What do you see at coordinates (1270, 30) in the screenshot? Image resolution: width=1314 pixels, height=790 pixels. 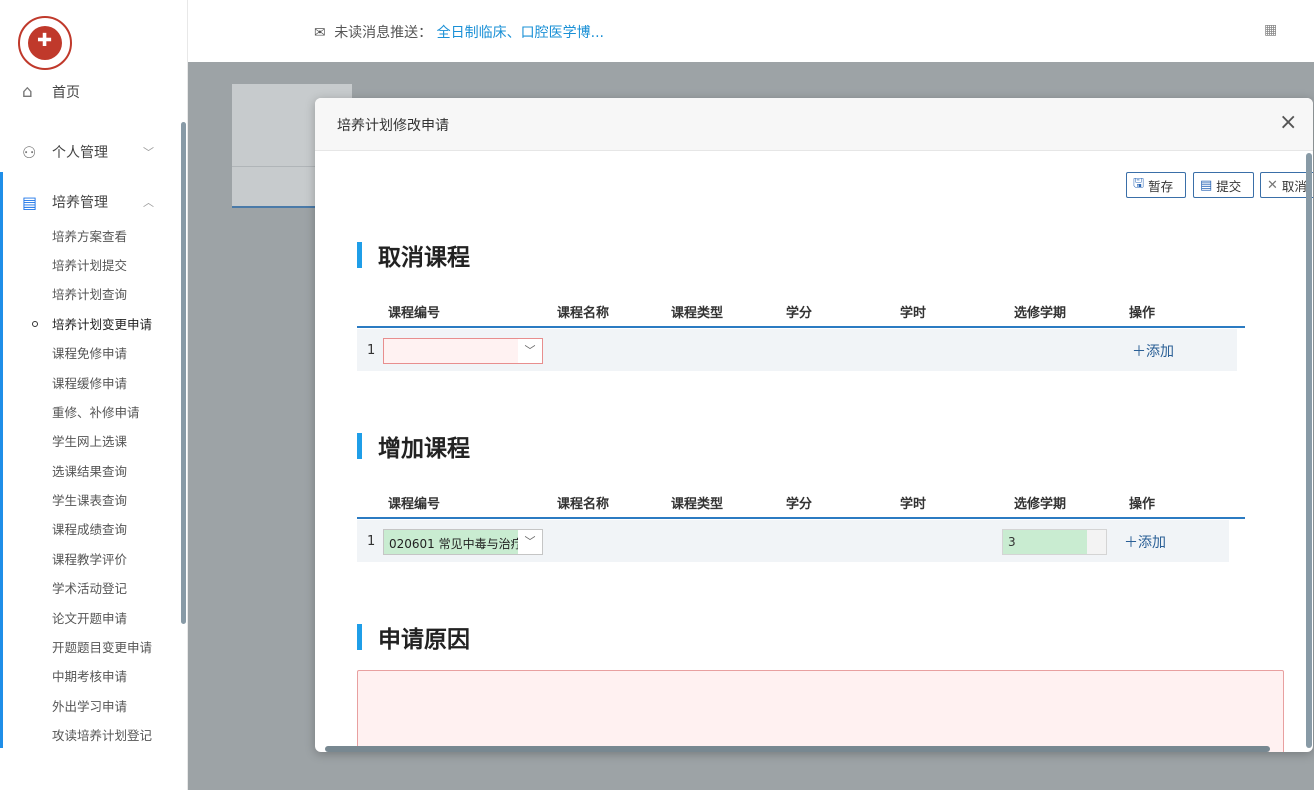 I see `calendar-icon: ▦` at bounding box center [1270, 30].